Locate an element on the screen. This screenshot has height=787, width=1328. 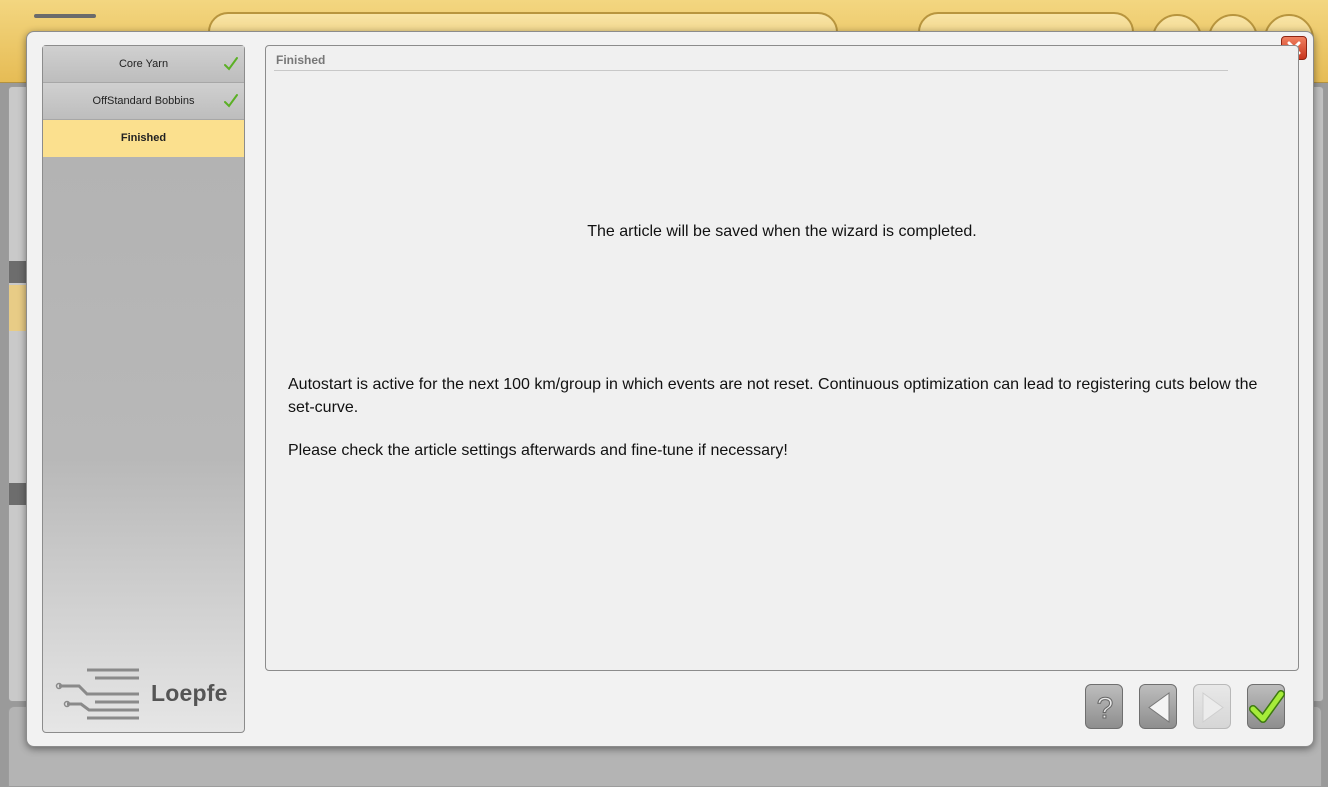
question-mark-icon: ? is located at coordinates (1105, 709).